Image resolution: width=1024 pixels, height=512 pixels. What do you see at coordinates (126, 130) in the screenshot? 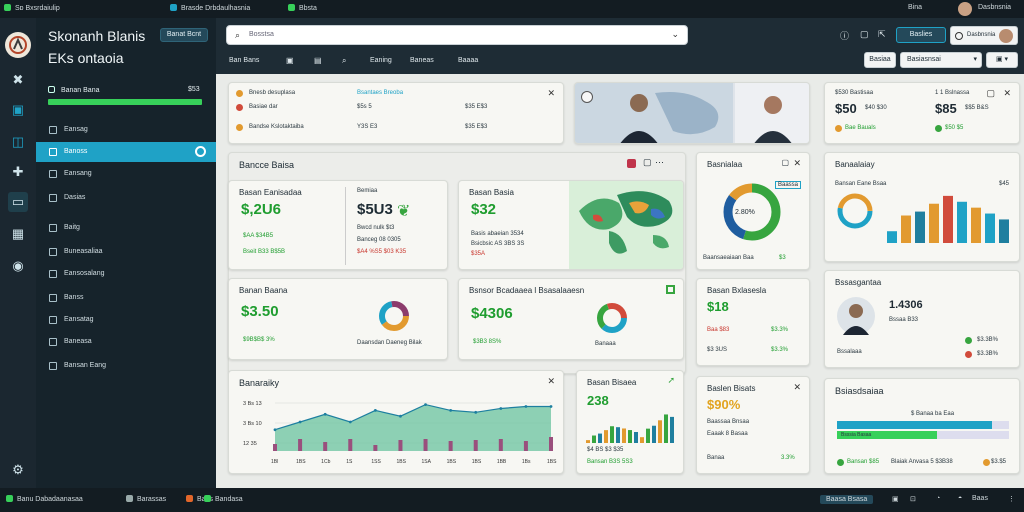
I see `sidebar-item-0: Eansag` at bounding box center [126, 130].